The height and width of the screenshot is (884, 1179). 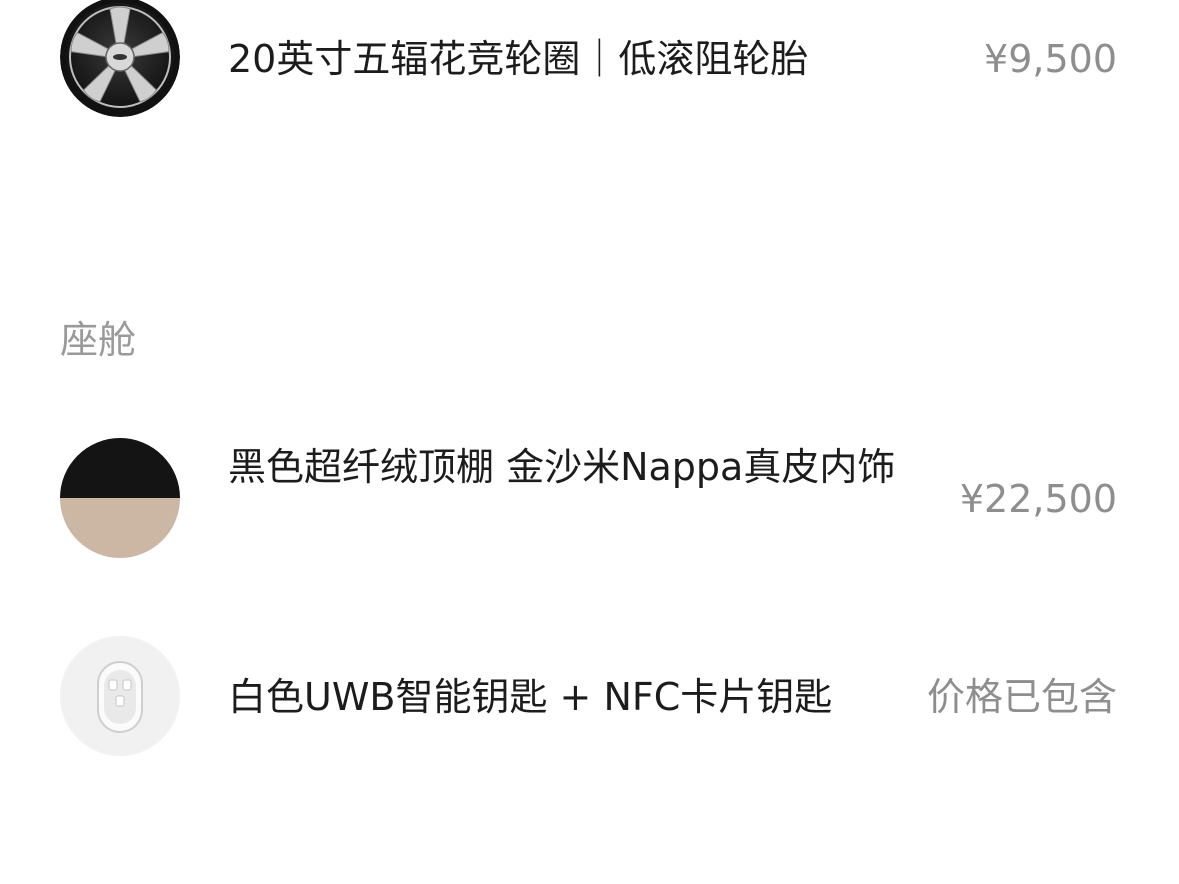 What do you see at coordinates (1038, 499) in the screenshot?
I see `interior-option-price: ¥22,500` at bounding box center [1038, 499].